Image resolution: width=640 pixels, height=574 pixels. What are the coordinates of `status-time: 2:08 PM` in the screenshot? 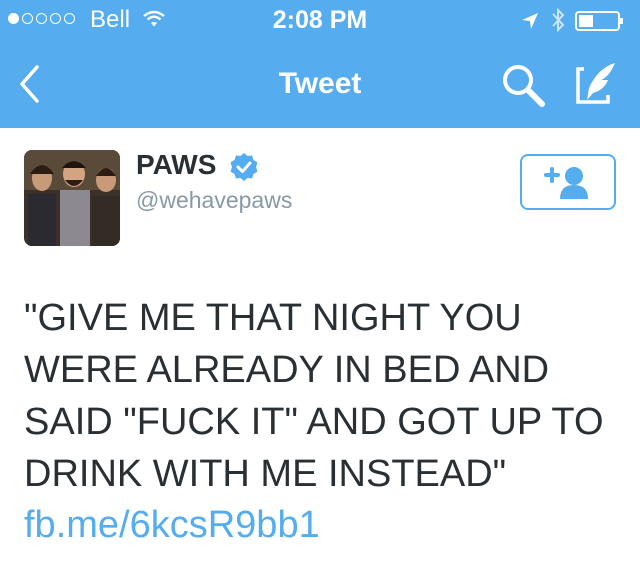 It's located at (320, 20).